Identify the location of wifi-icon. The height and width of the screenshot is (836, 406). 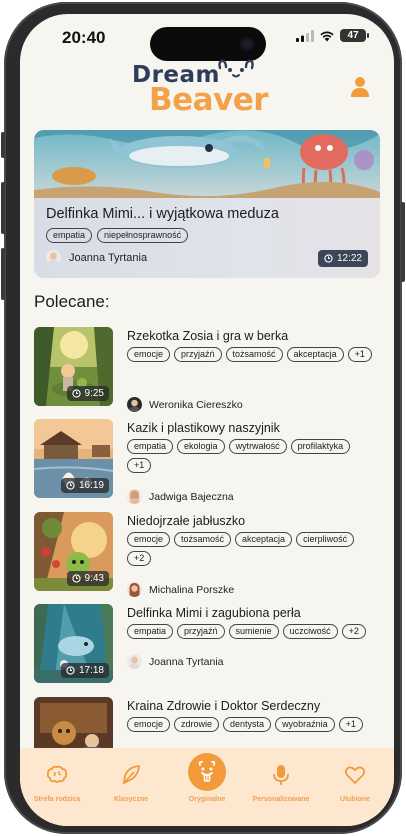
(327, 36).